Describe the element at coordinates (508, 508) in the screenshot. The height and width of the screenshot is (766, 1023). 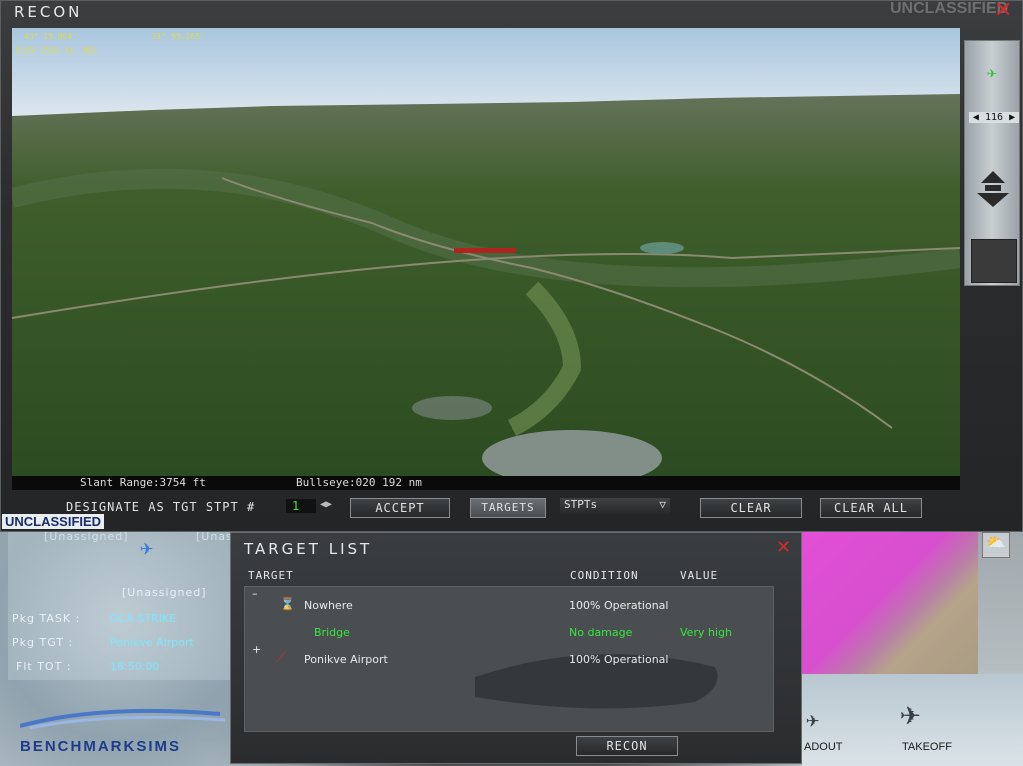
I see `targets-button: TARGETS` at that location.